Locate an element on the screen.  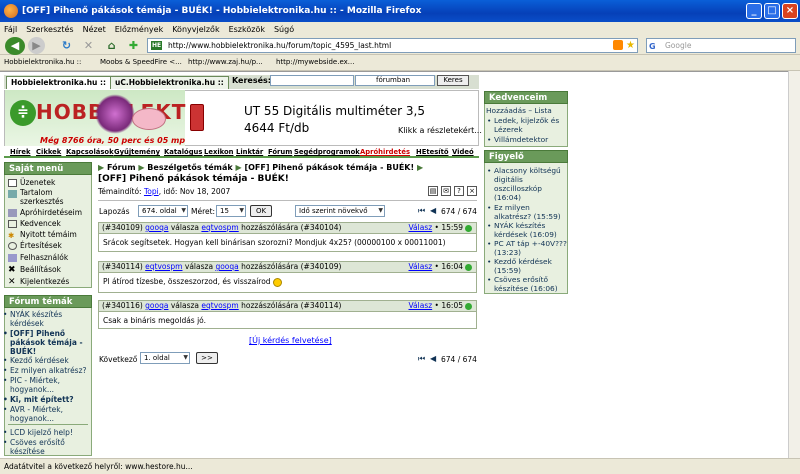
favorite-item: Villámdetektor is located at coordinates (527, 139).